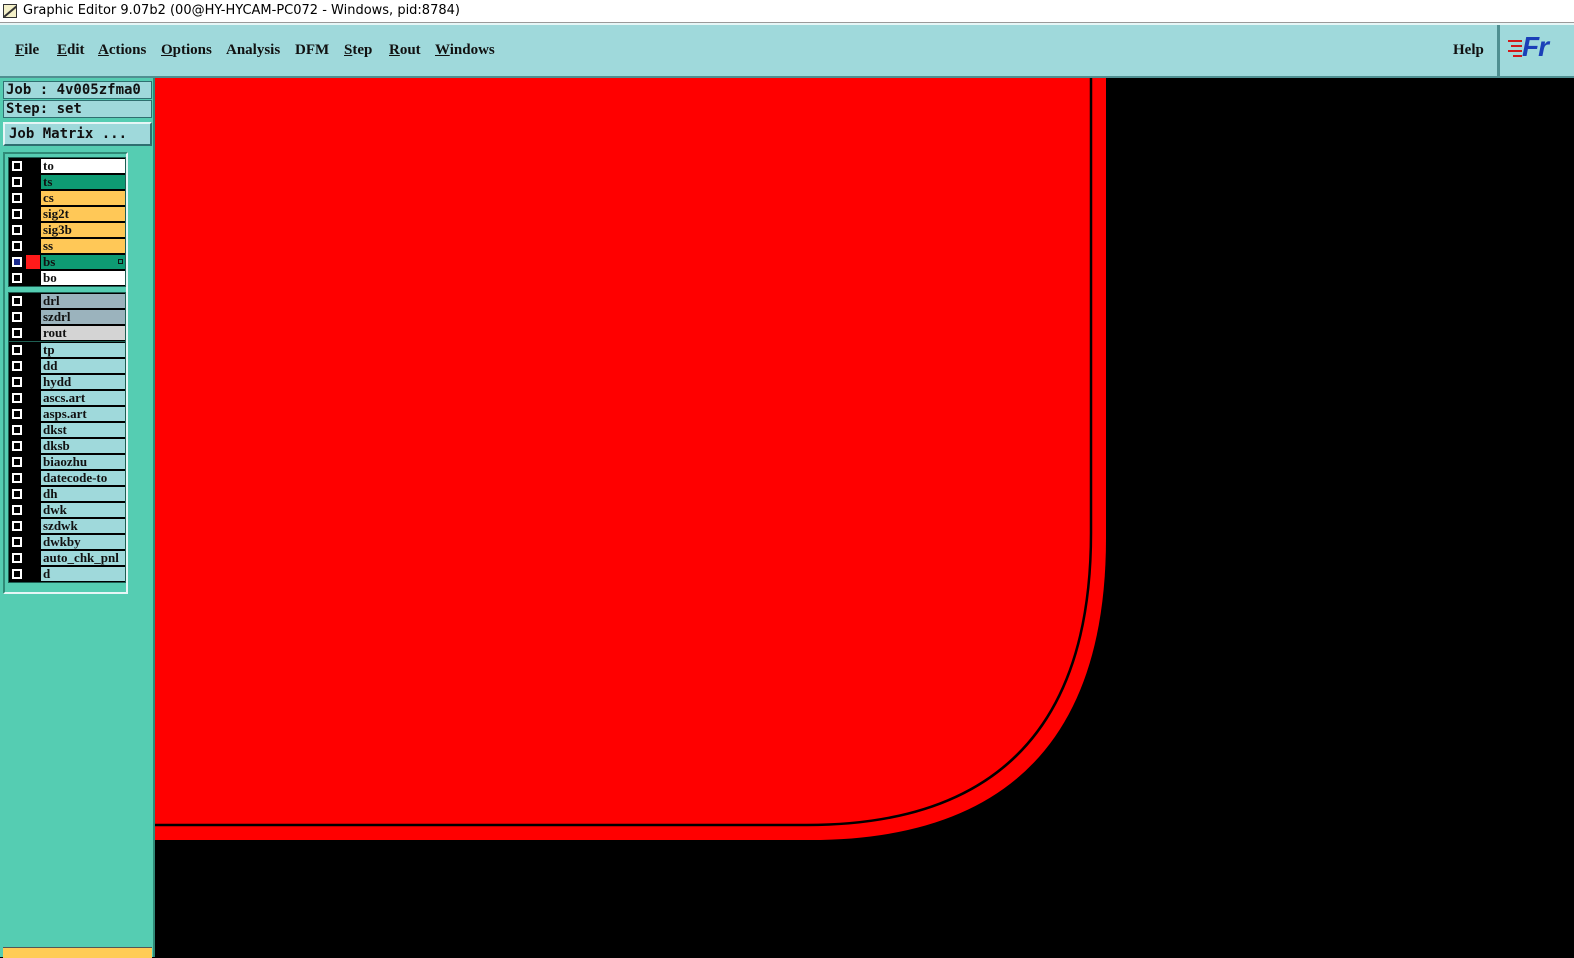  What do you see at coordinates (253, 50) in the screenshot?
I see `menu-analysis: Analysis` at bounding box center [253, 50].